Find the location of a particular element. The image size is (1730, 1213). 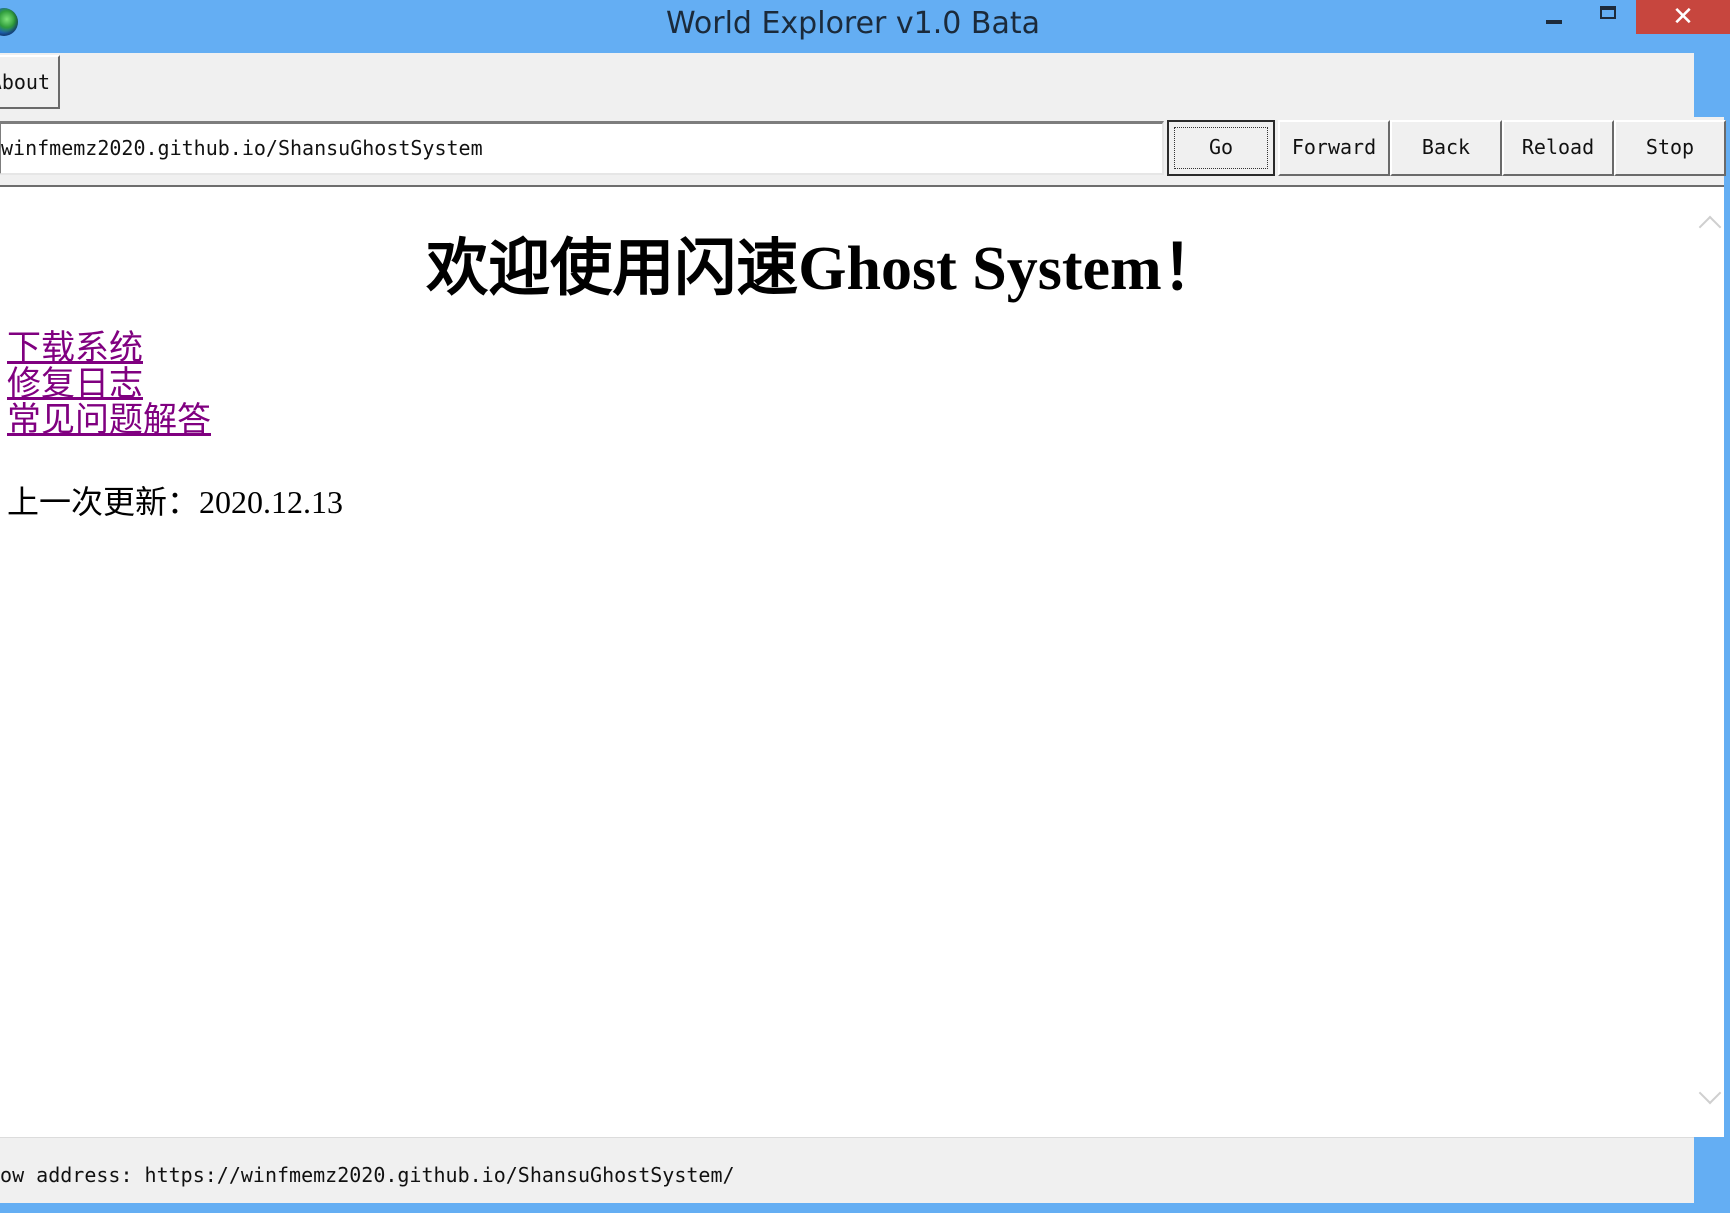

go-button: Go is located at coordinates (1221, 148).